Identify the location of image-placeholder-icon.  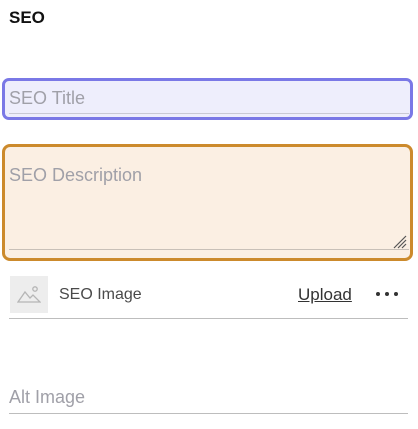
(29, 294).